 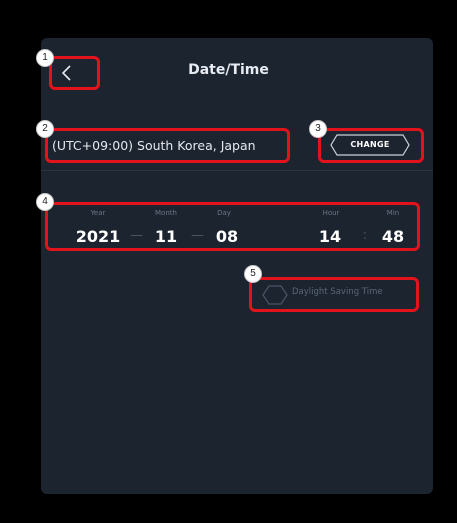 I want to click on annotation-badge-5: 5, so click(x=253, y=274).